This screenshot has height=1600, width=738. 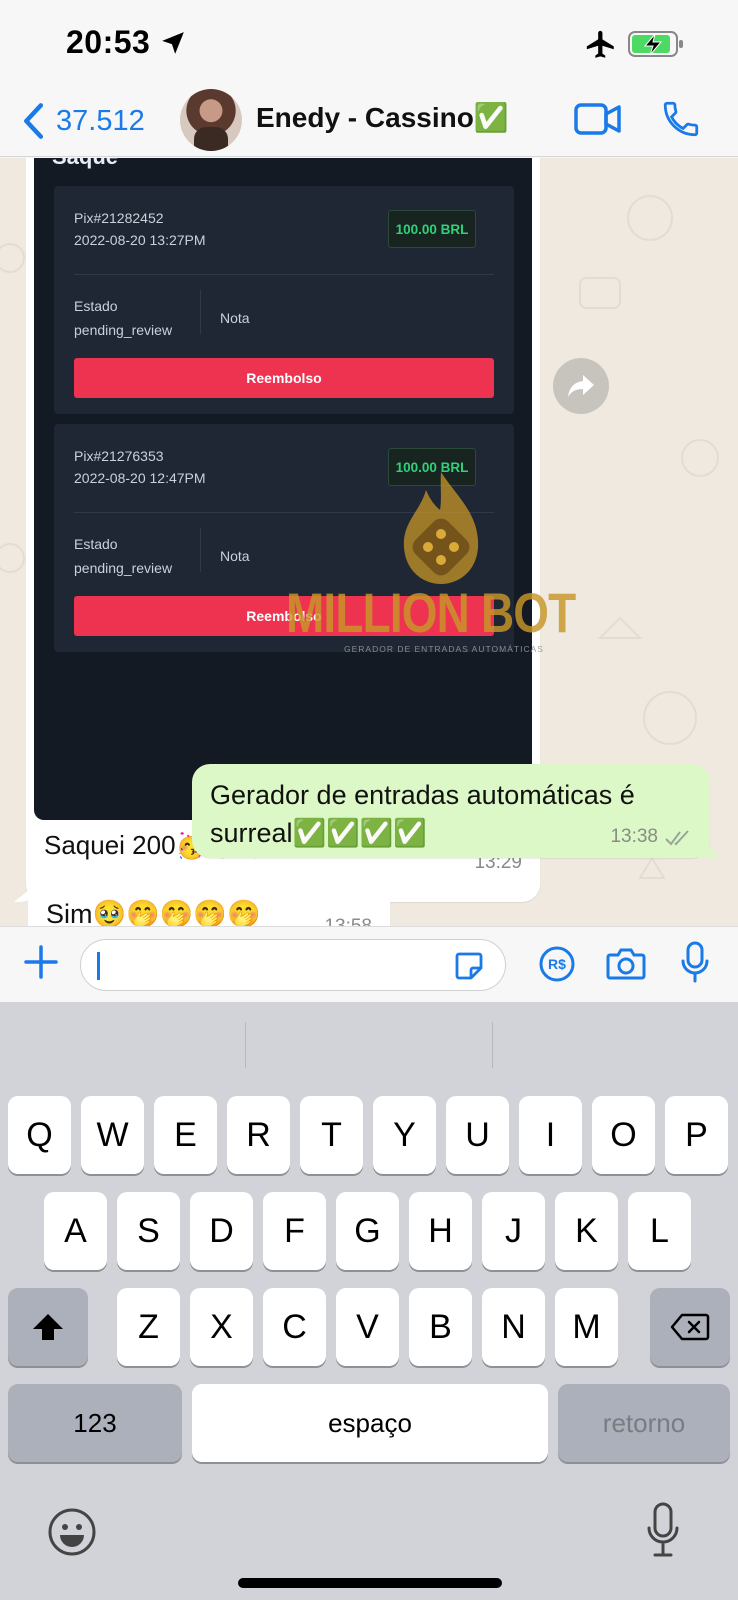 What do you see at coordinates (140, 240) in the screenshot?
I see `withdrawal-date: 2022-08-20 13:27PM` at bounding box center [140, 240].